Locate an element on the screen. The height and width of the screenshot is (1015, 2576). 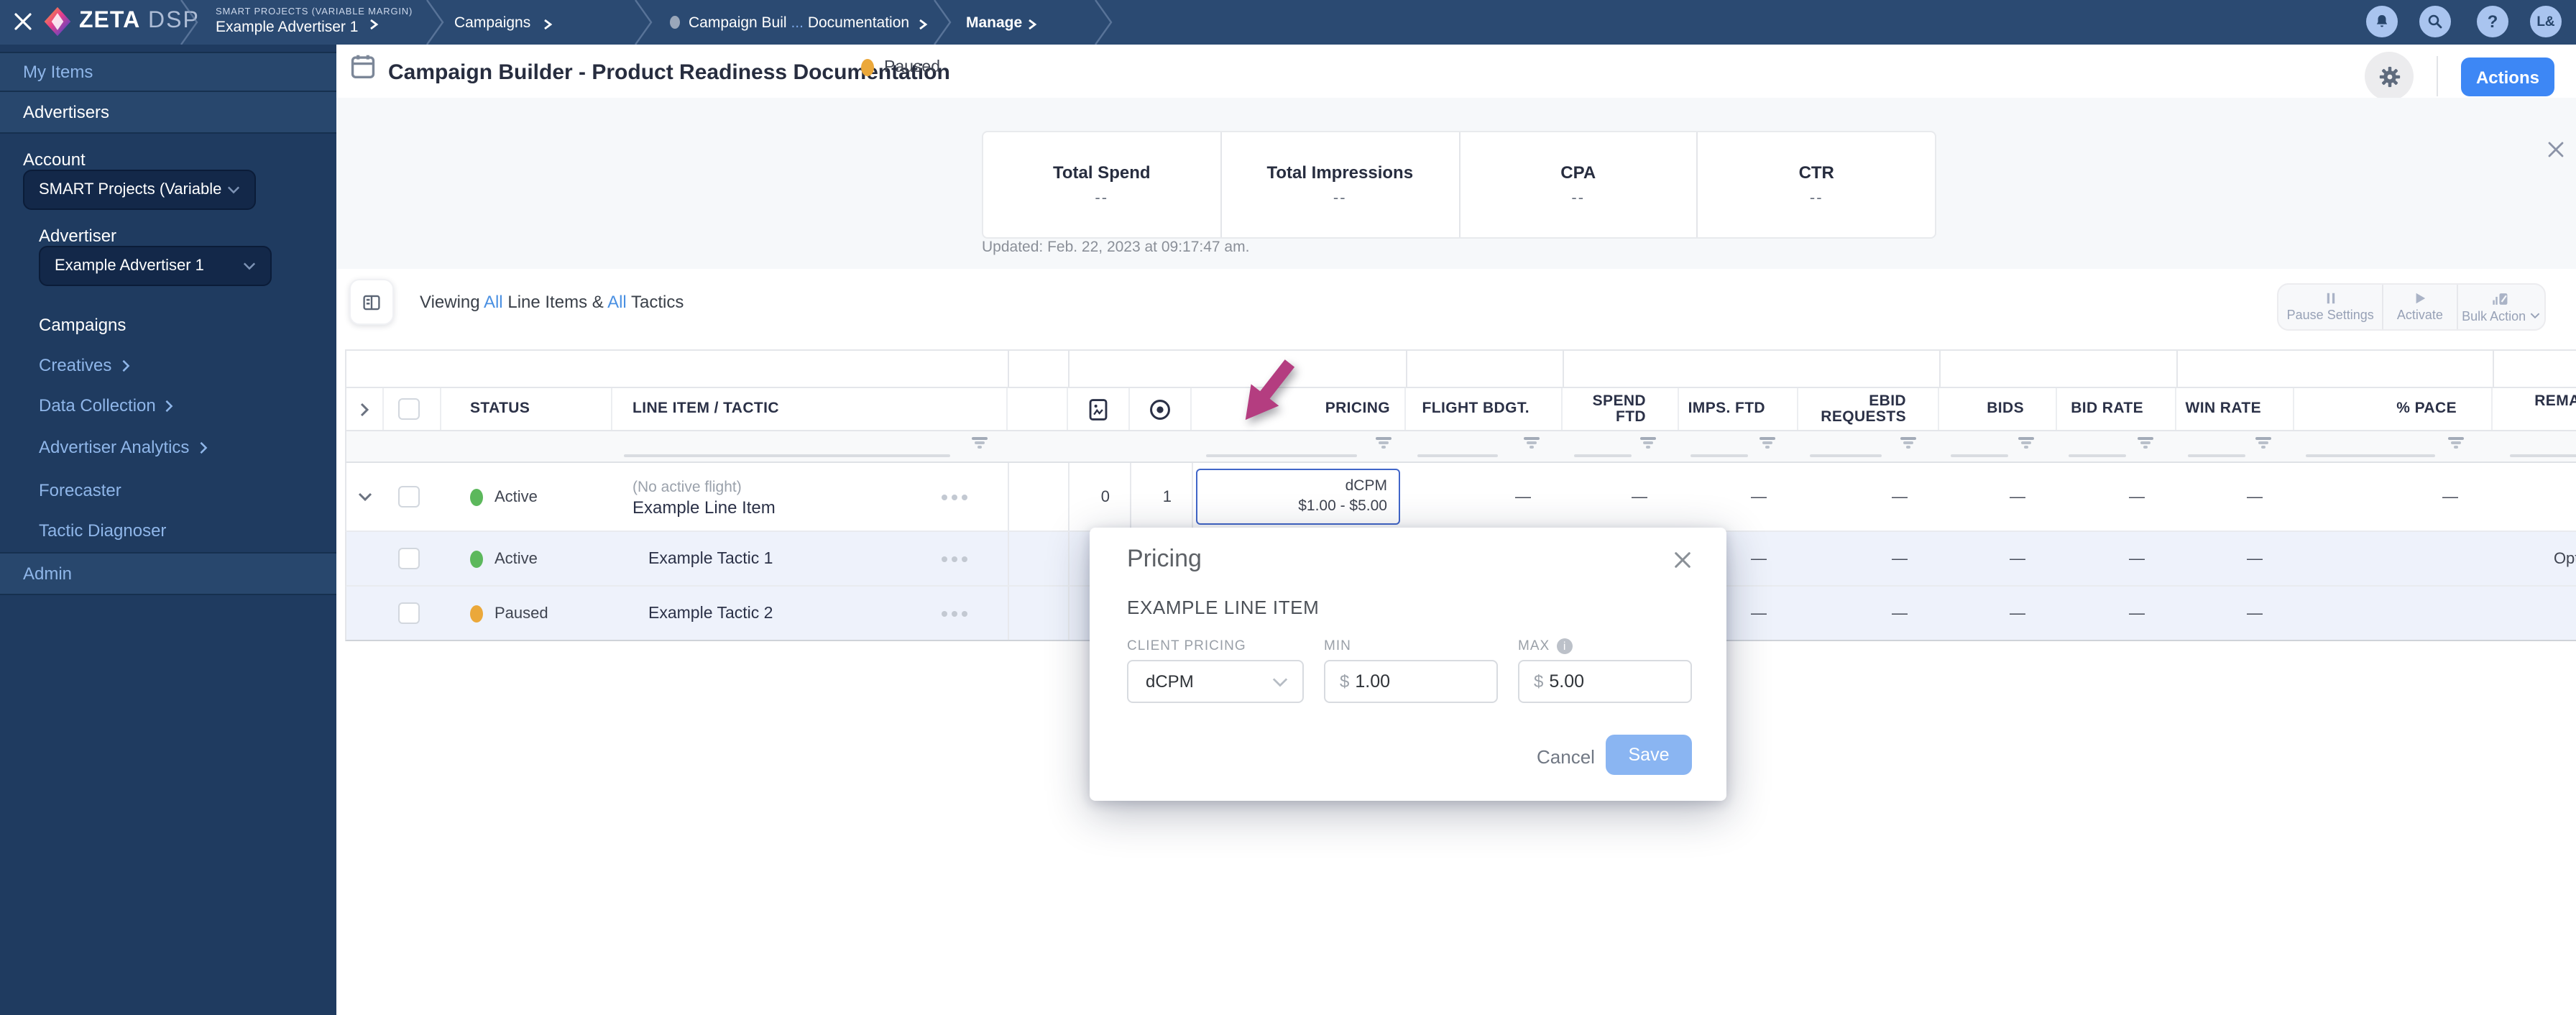
sidebar-item-campaigns: Campaigns is located at coordinates (82, 325).